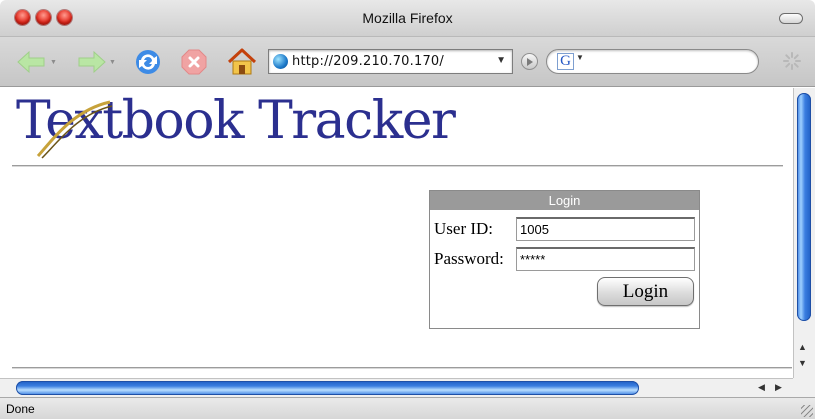 The width and height of the screenshot is (815, 419). I want to click on login-header: Login, so click(564, 200).